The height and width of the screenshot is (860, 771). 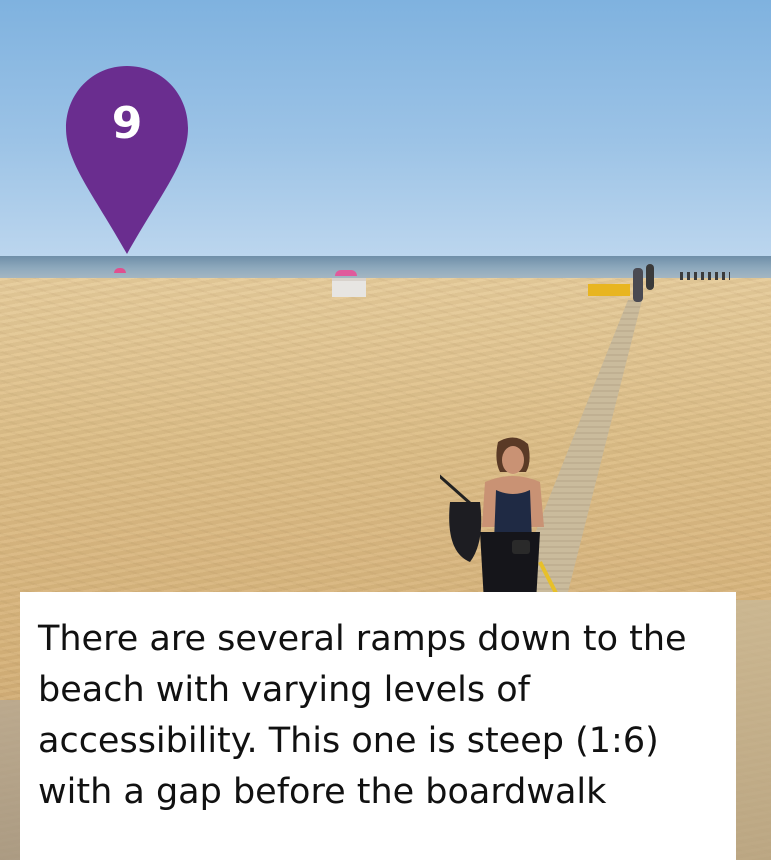 What do you see at coordinates (349, 287) in the screenshot?
I see `beach-hut` at bounding box center [349, 287].